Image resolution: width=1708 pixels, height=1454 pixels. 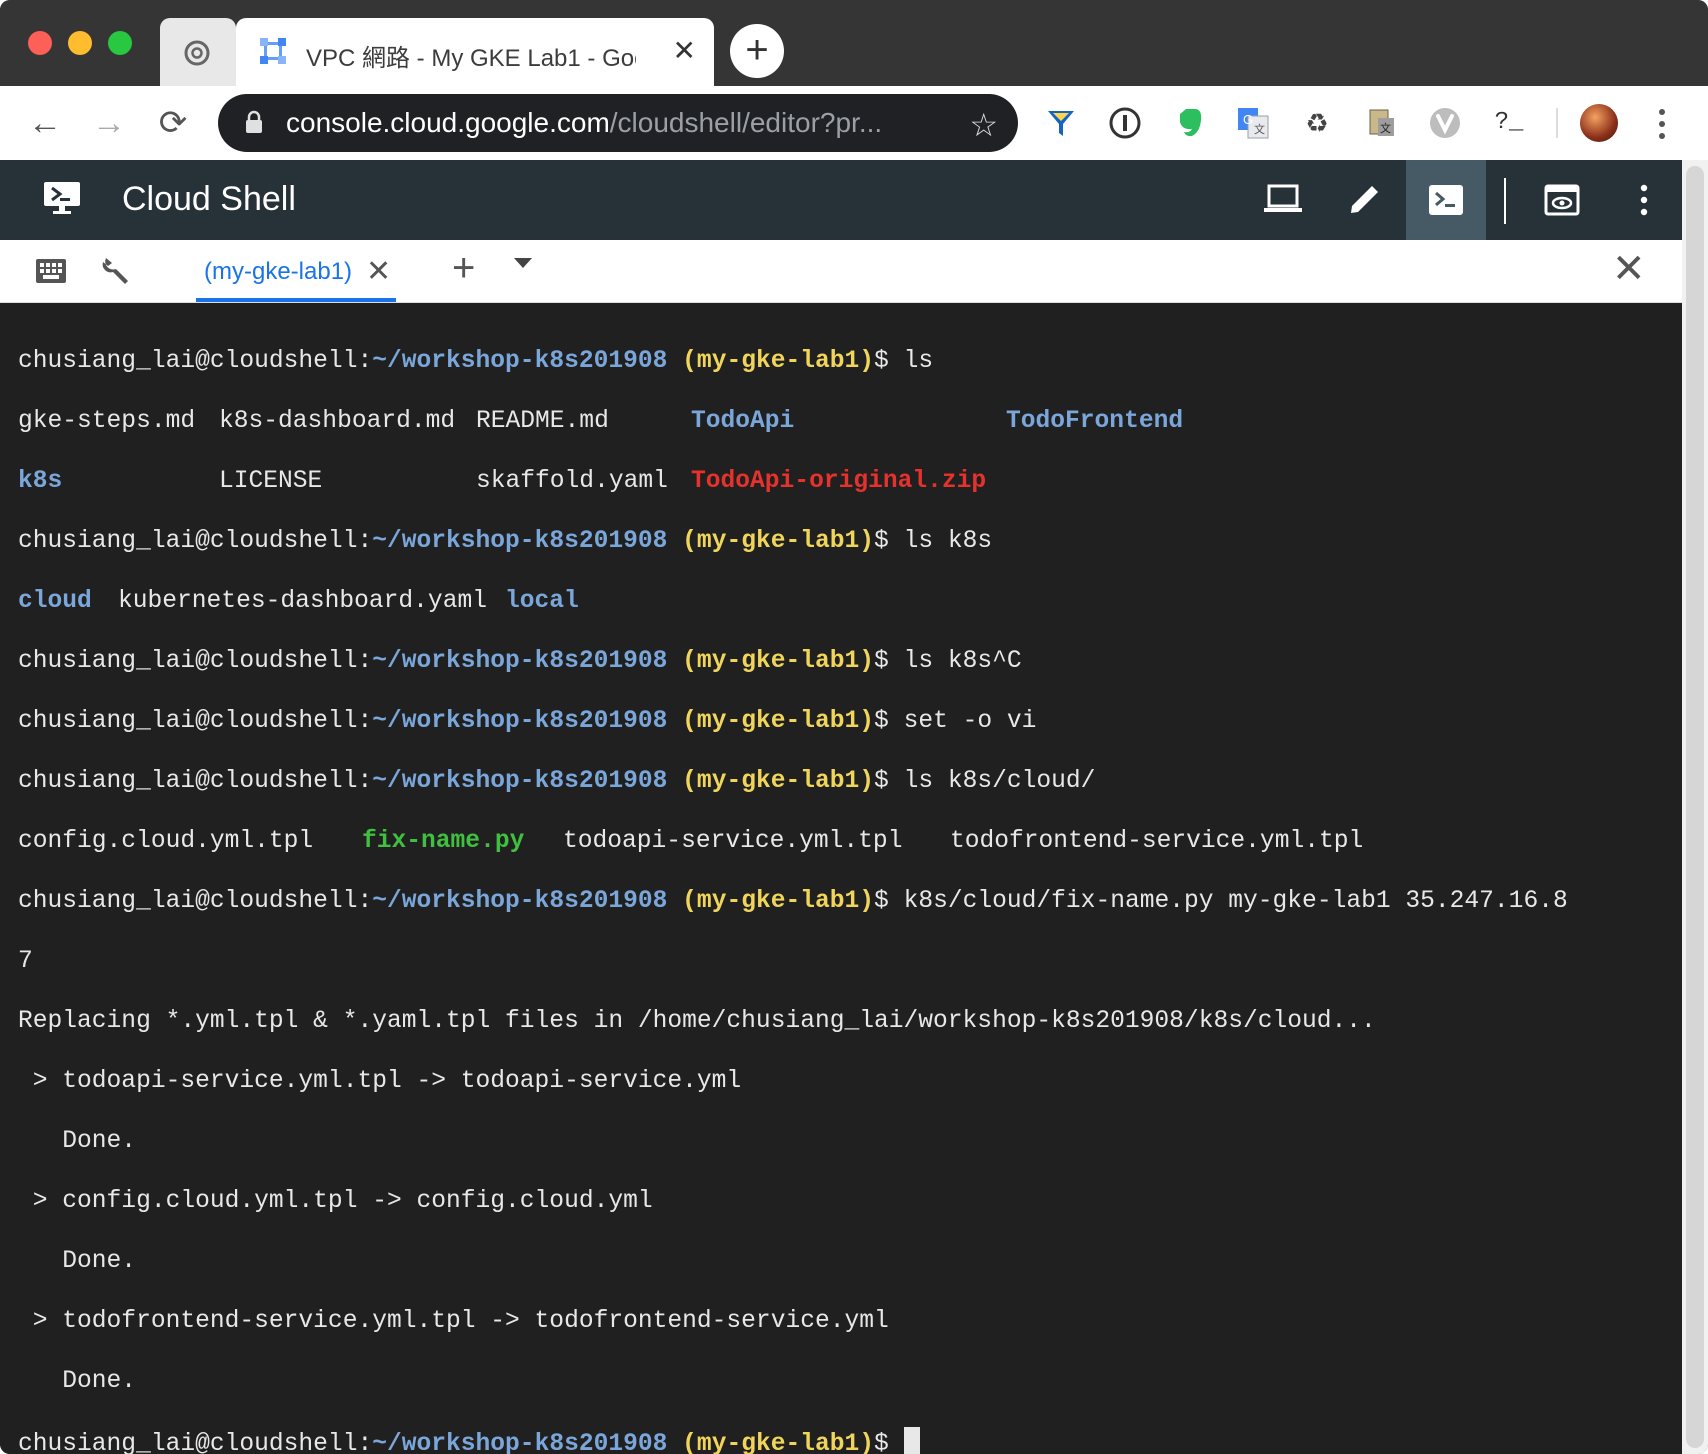 I want to click on recycle-icon: ♻, so click(x=1317, y=123).